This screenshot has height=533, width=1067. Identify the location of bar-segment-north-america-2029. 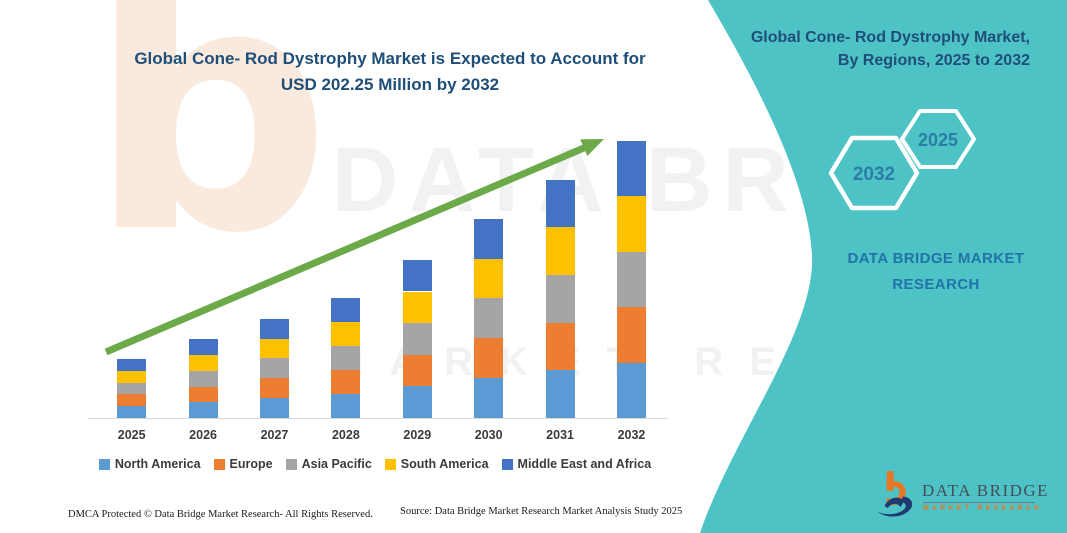
(417, 402).